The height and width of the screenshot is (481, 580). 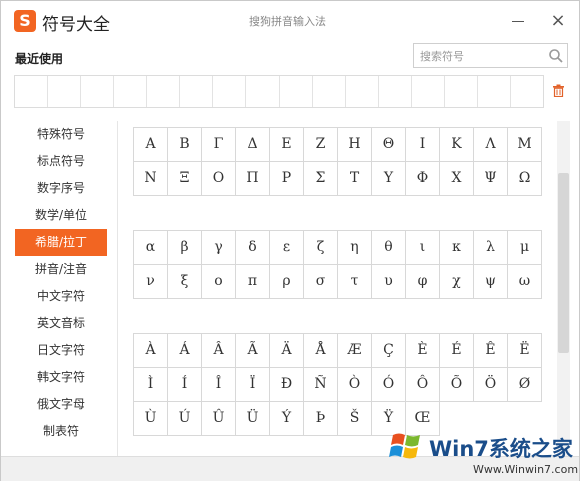 I want to click on symbol-cell: Þ, so click(x=321, y=419).